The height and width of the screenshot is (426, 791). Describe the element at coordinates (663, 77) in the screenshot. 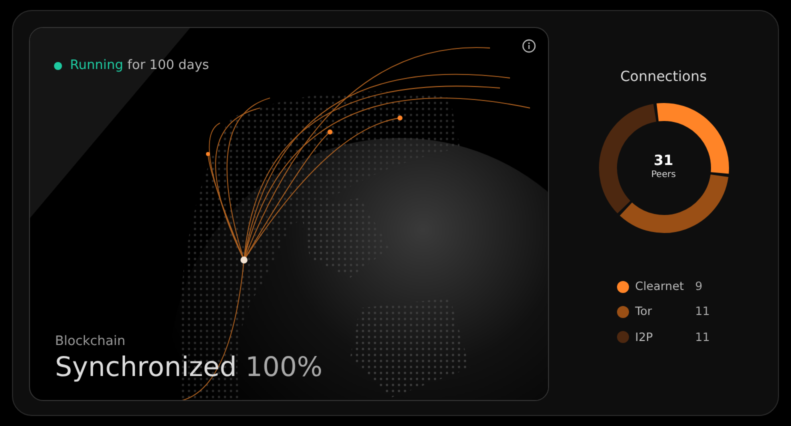

I see `connections-title: Connections` at that location.